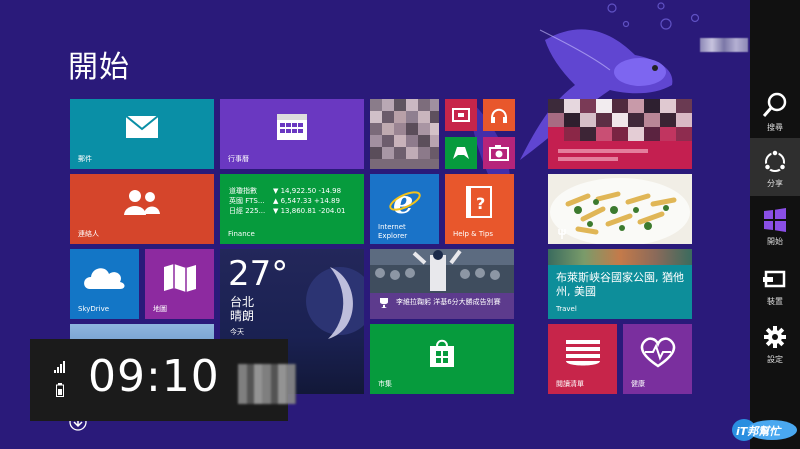 This screenshot has height=449, width=800. I want to click on calendar-tile: 行事曆, so click(292, 134).